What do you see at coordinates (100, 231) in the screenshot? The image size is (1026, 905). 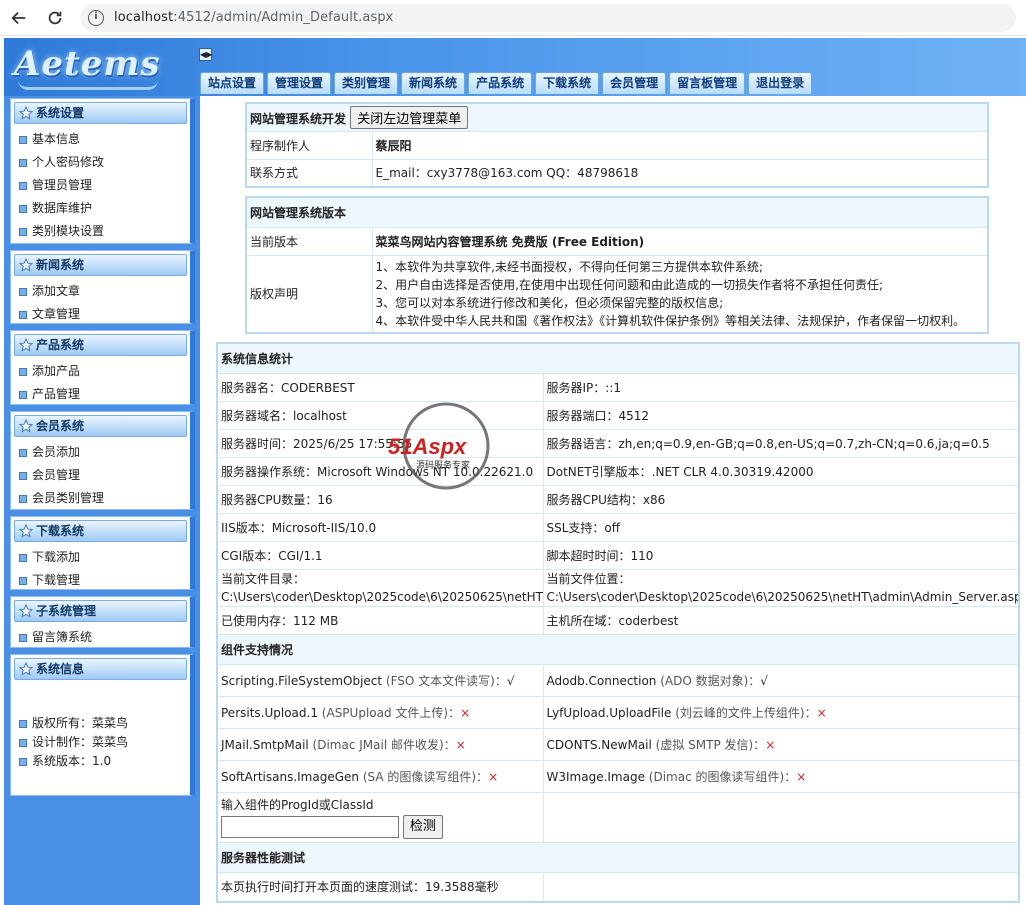 I see `sidebar-item: 类别模块设置` at bounding box center [100, 231].